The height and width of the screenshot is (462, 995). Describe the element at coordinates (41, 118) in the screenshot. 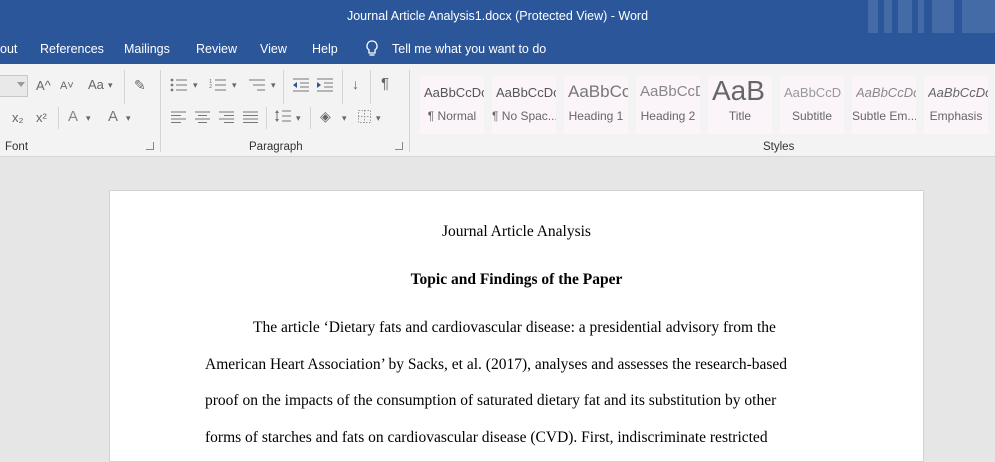

I see `superscript-icon: x²` at that location.